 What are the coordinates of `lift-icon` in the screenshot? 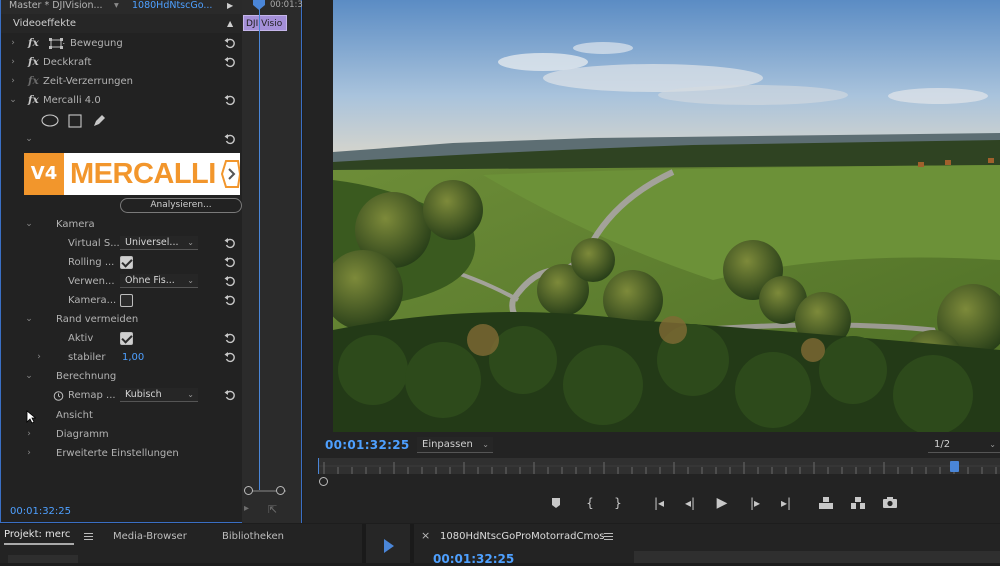 It's located at (826, 503).